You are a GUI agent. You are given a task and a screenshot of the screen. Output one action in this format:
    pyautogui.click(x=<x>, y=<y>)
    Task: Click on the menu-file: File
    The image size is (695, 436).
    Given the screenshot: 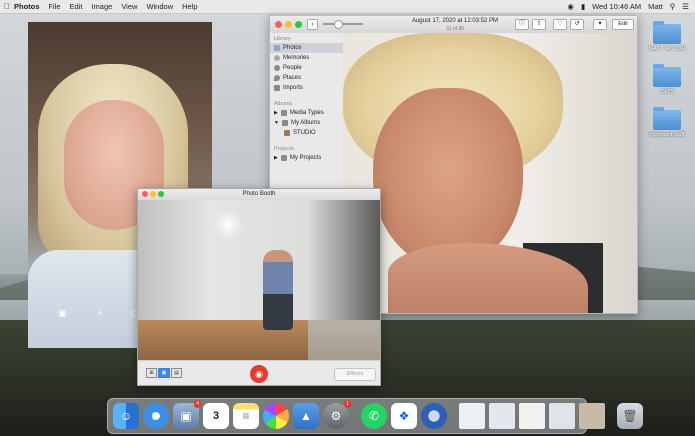 What is the action you would take?
    pyautogui.click(x=54, y=6)
    